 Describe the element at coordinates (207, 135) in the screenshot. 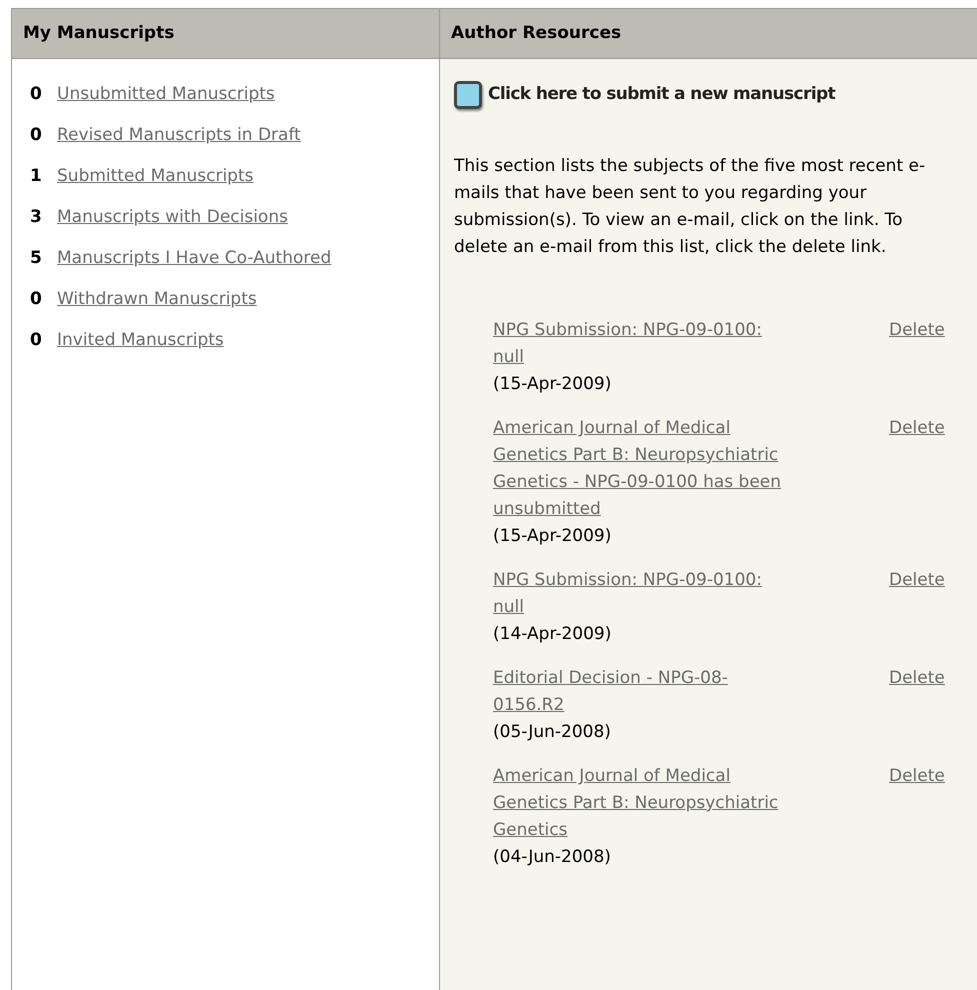

I see `manuscript-link: Revised Manuscripts in Draft` at that location.